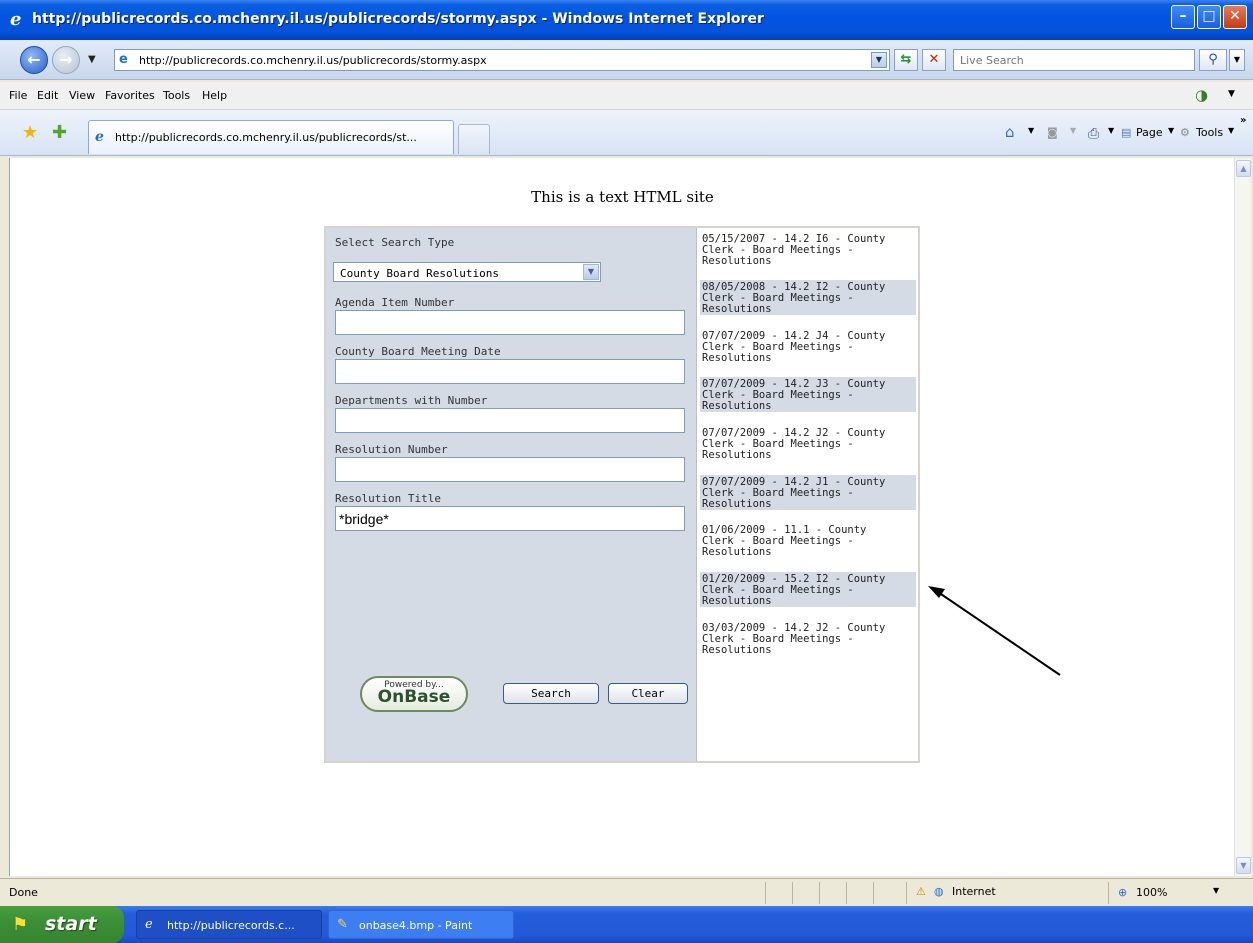 The width and height of the screenshot is (1253, 943). I want to click on paint-icon: ✎, so click(342, 924).